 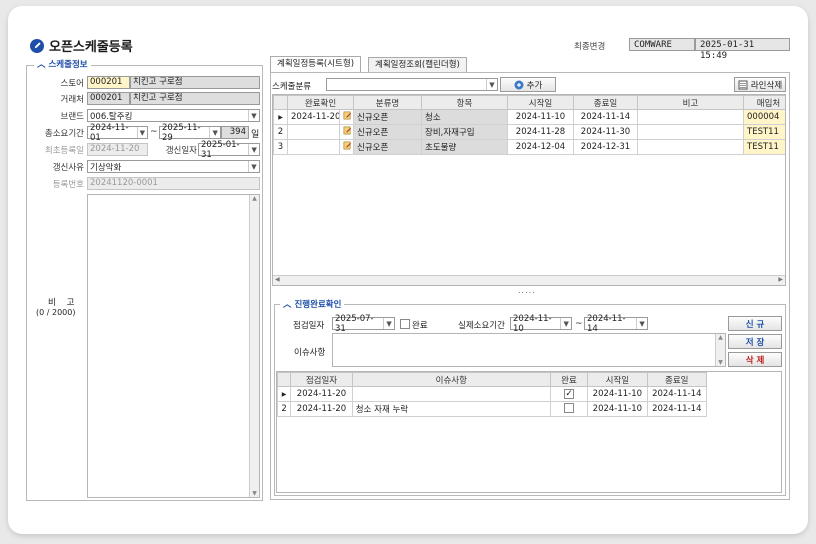 What do you see at coordinates (412, 84) in the screenshot?
I see `schedule-category-select: ▼` at bounding box center [412, 84].